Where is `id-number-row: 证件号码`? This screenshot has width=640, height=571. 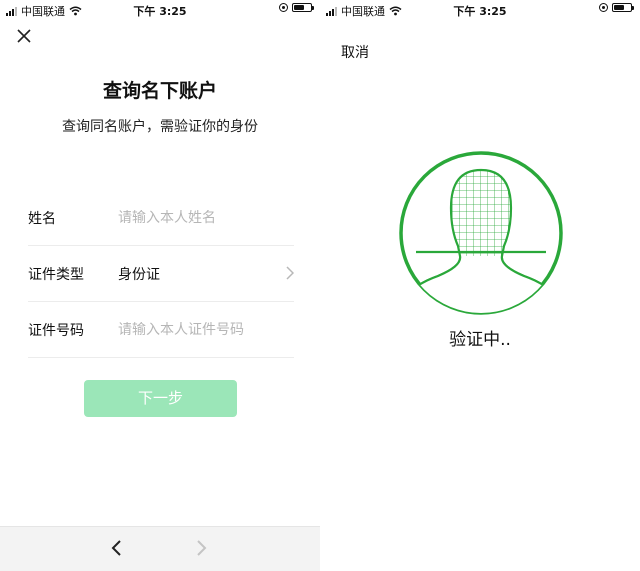 id-number-row: 证件号码 is located at coordinates (161, 330).